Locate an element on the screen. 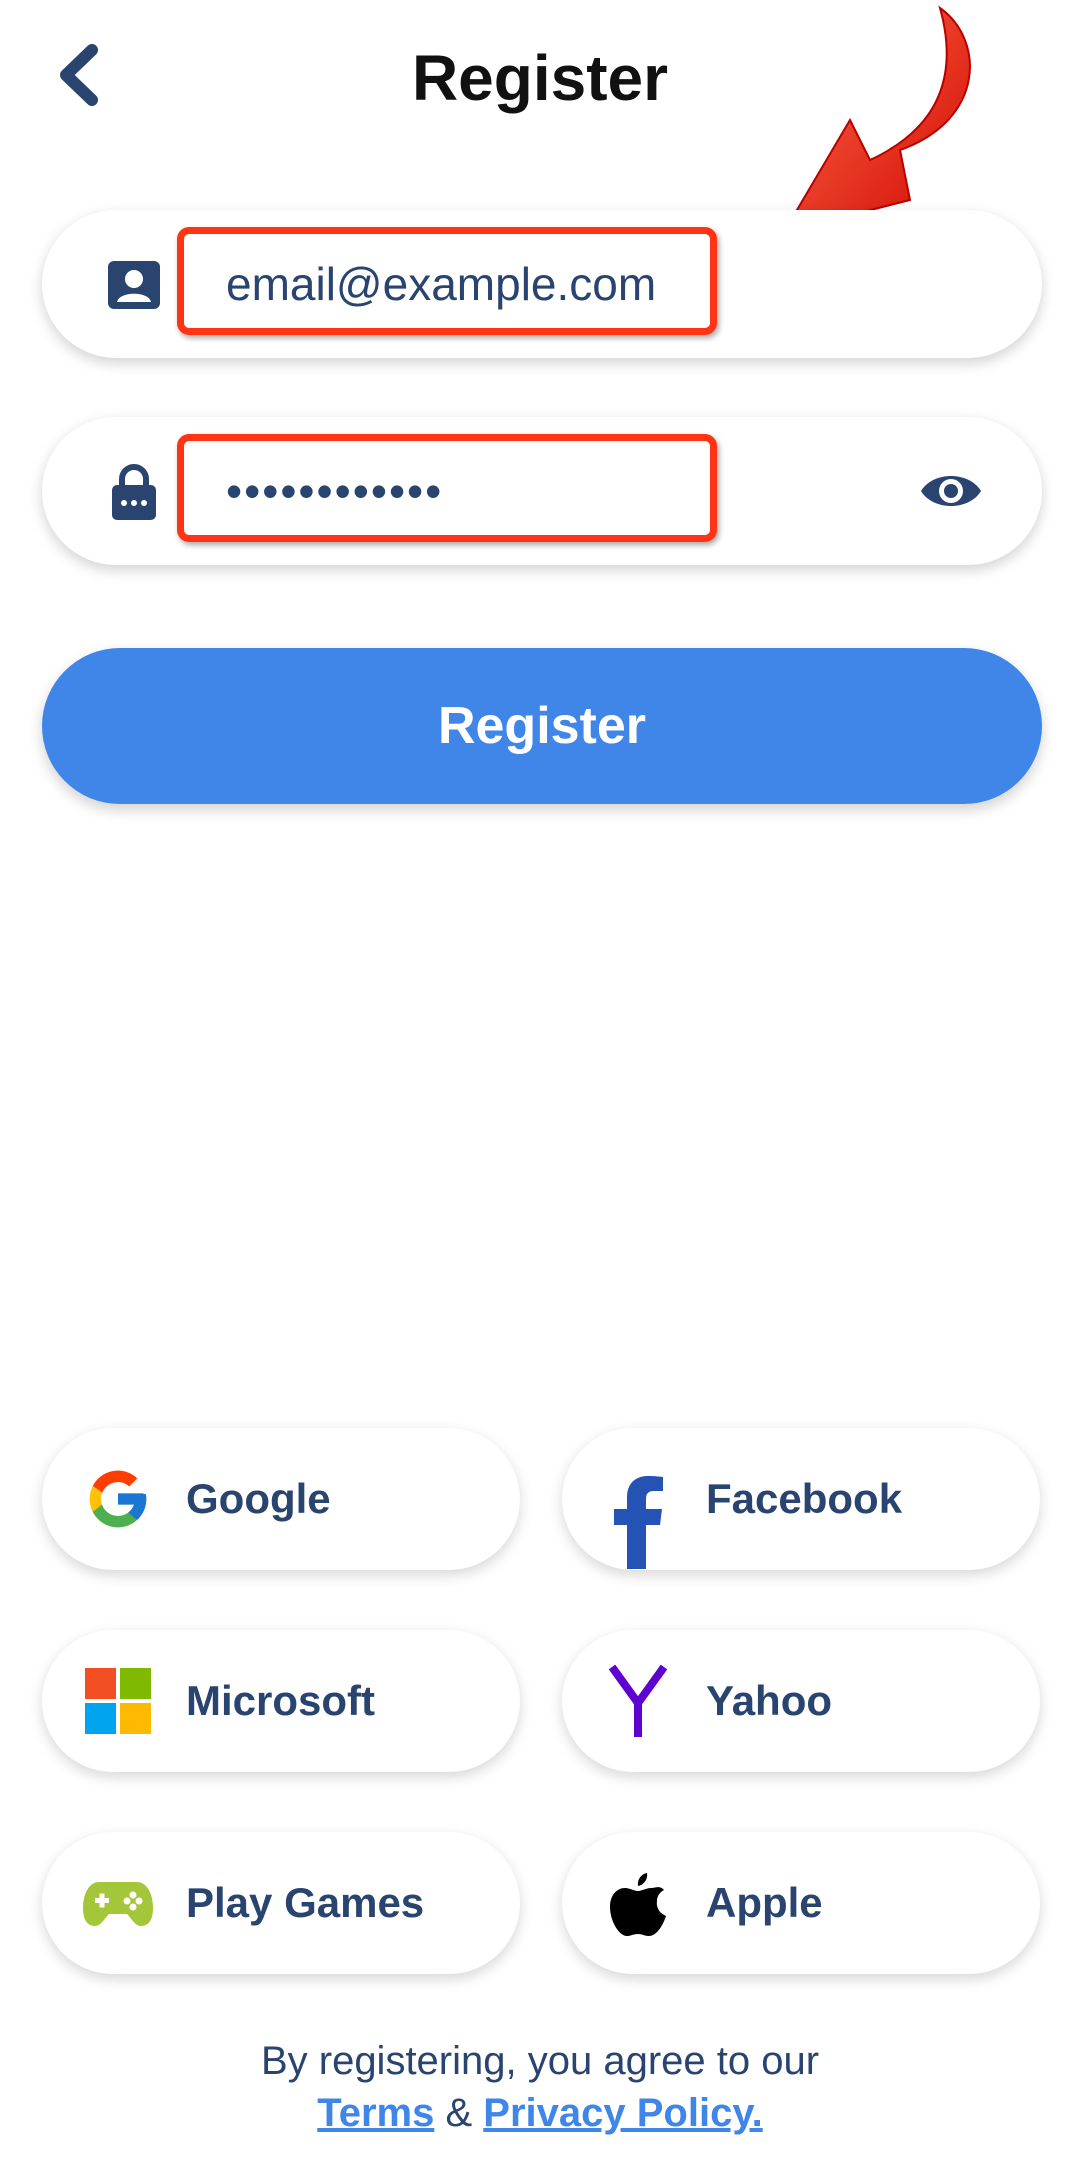 The height and width of the screenshot is (2160, 1080). play-games-login-button: Play Games is located at coordinates (281, 1903).